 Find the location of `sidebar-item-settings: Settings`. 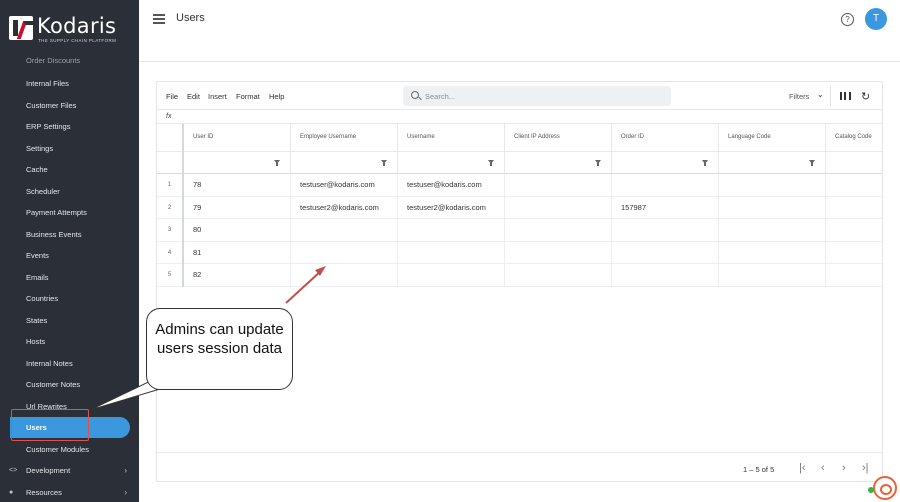

sidebar-item-settings: Settings is located at coordinates (69, 148).